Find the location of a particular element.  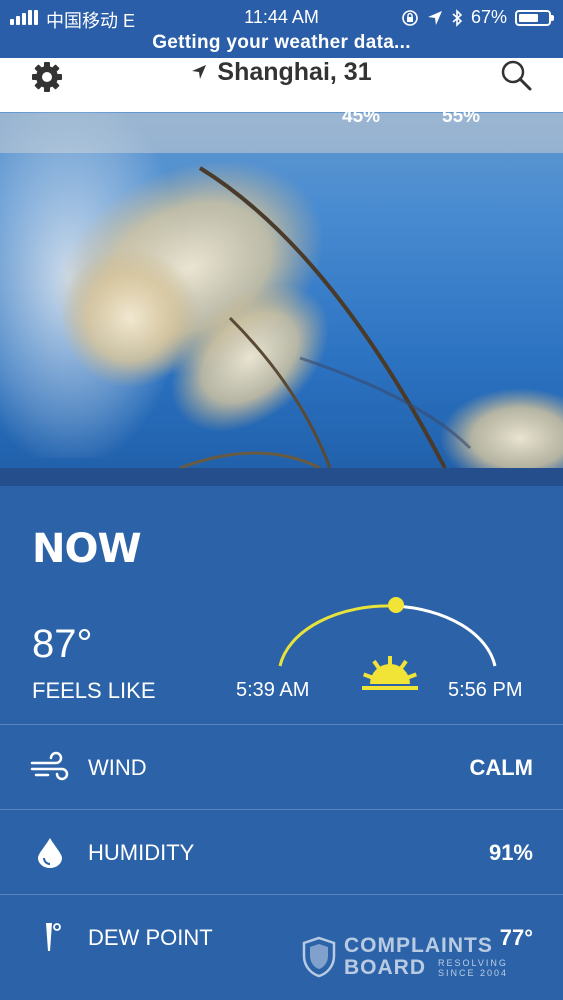

location-selector: Shanghai, 31 is located at coordinates (281, 72).